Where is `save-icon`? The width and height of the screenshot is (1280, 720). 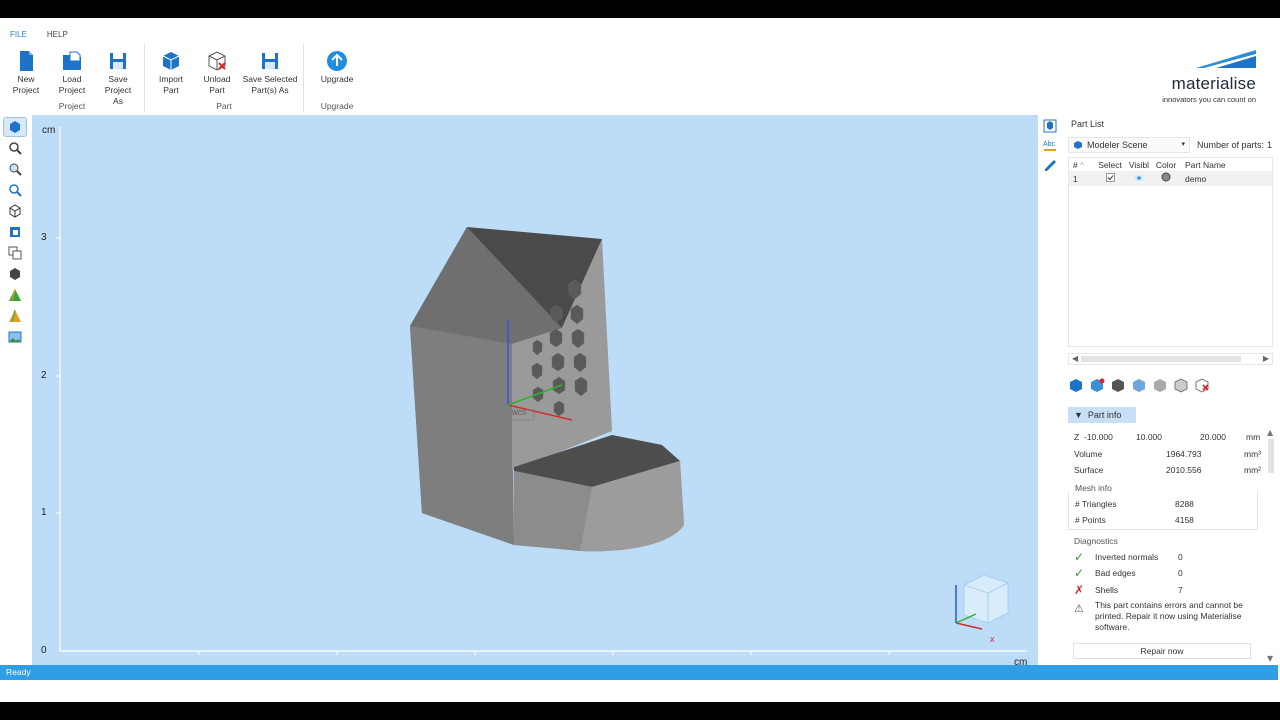 save-icon is located at coordinates (118, 61).